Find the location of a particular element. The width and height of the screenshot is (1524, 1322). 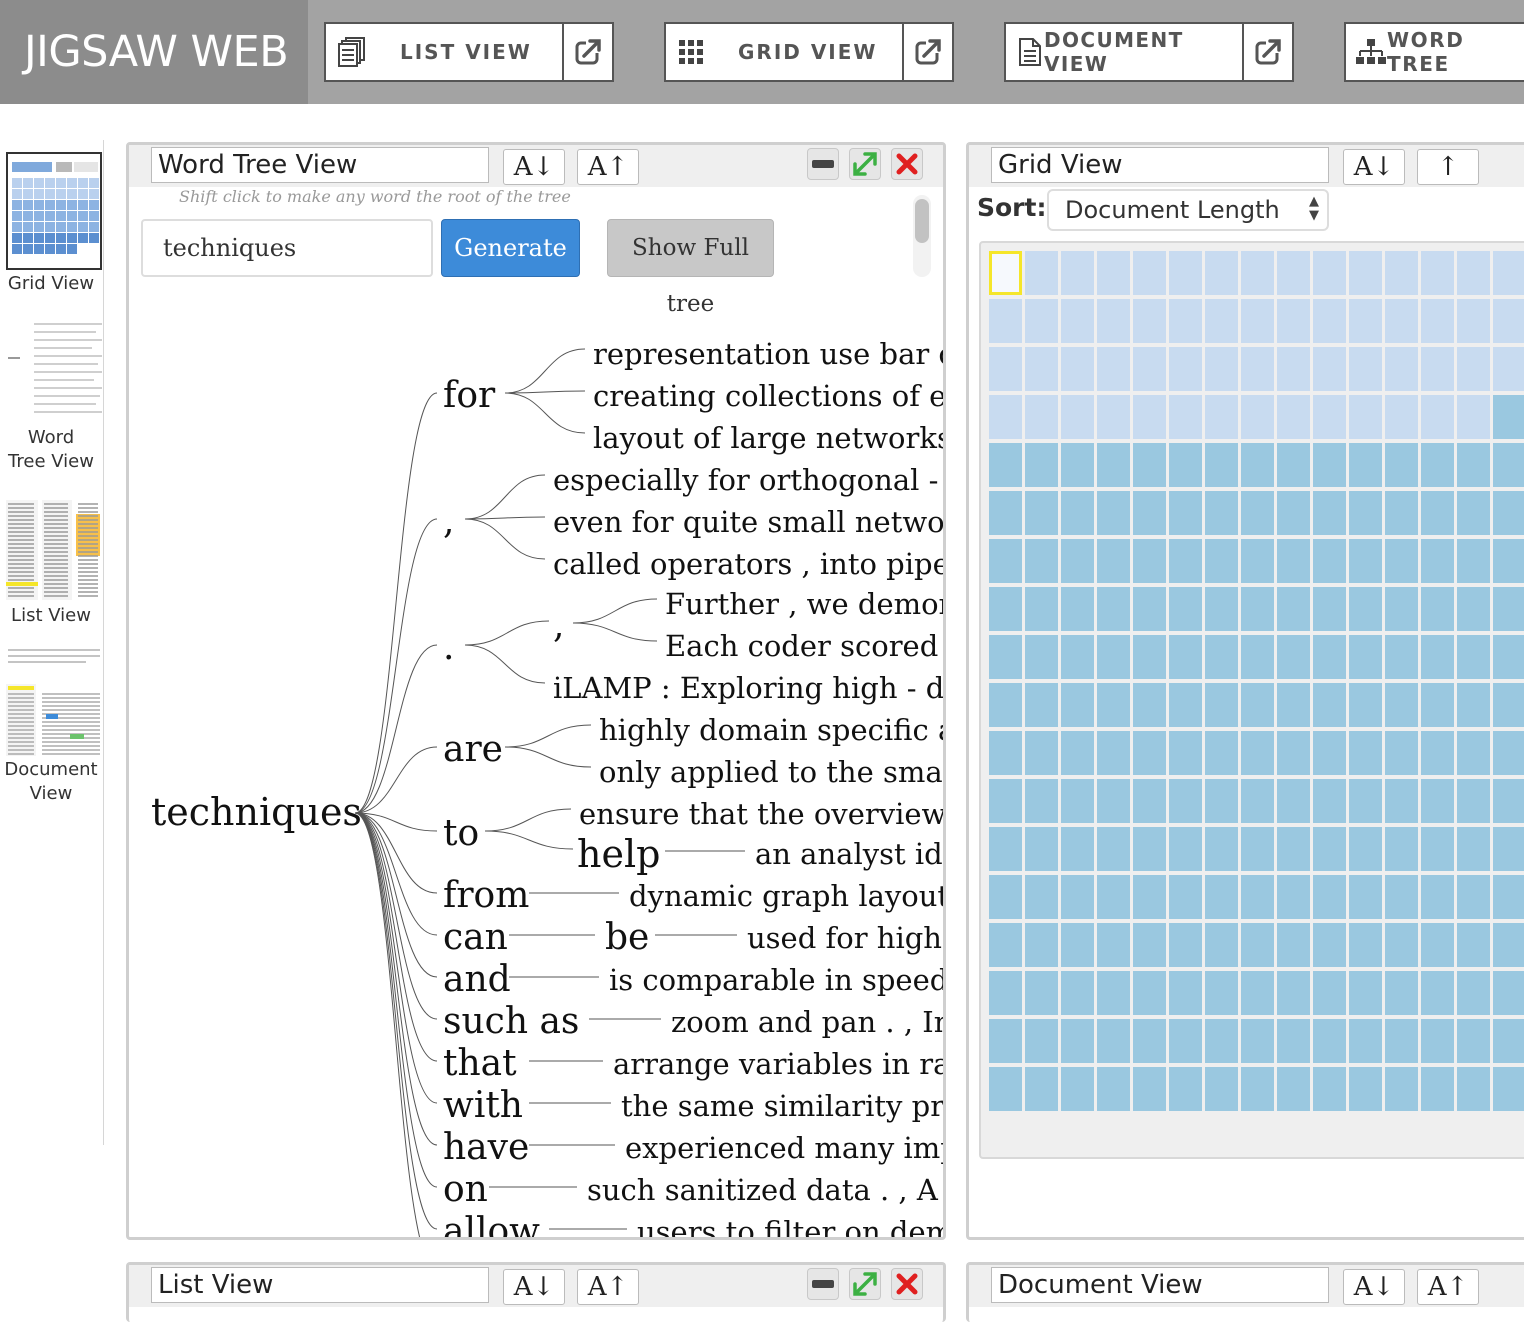

sort-up-button: ↑ is located at coordinates (1448, 167).